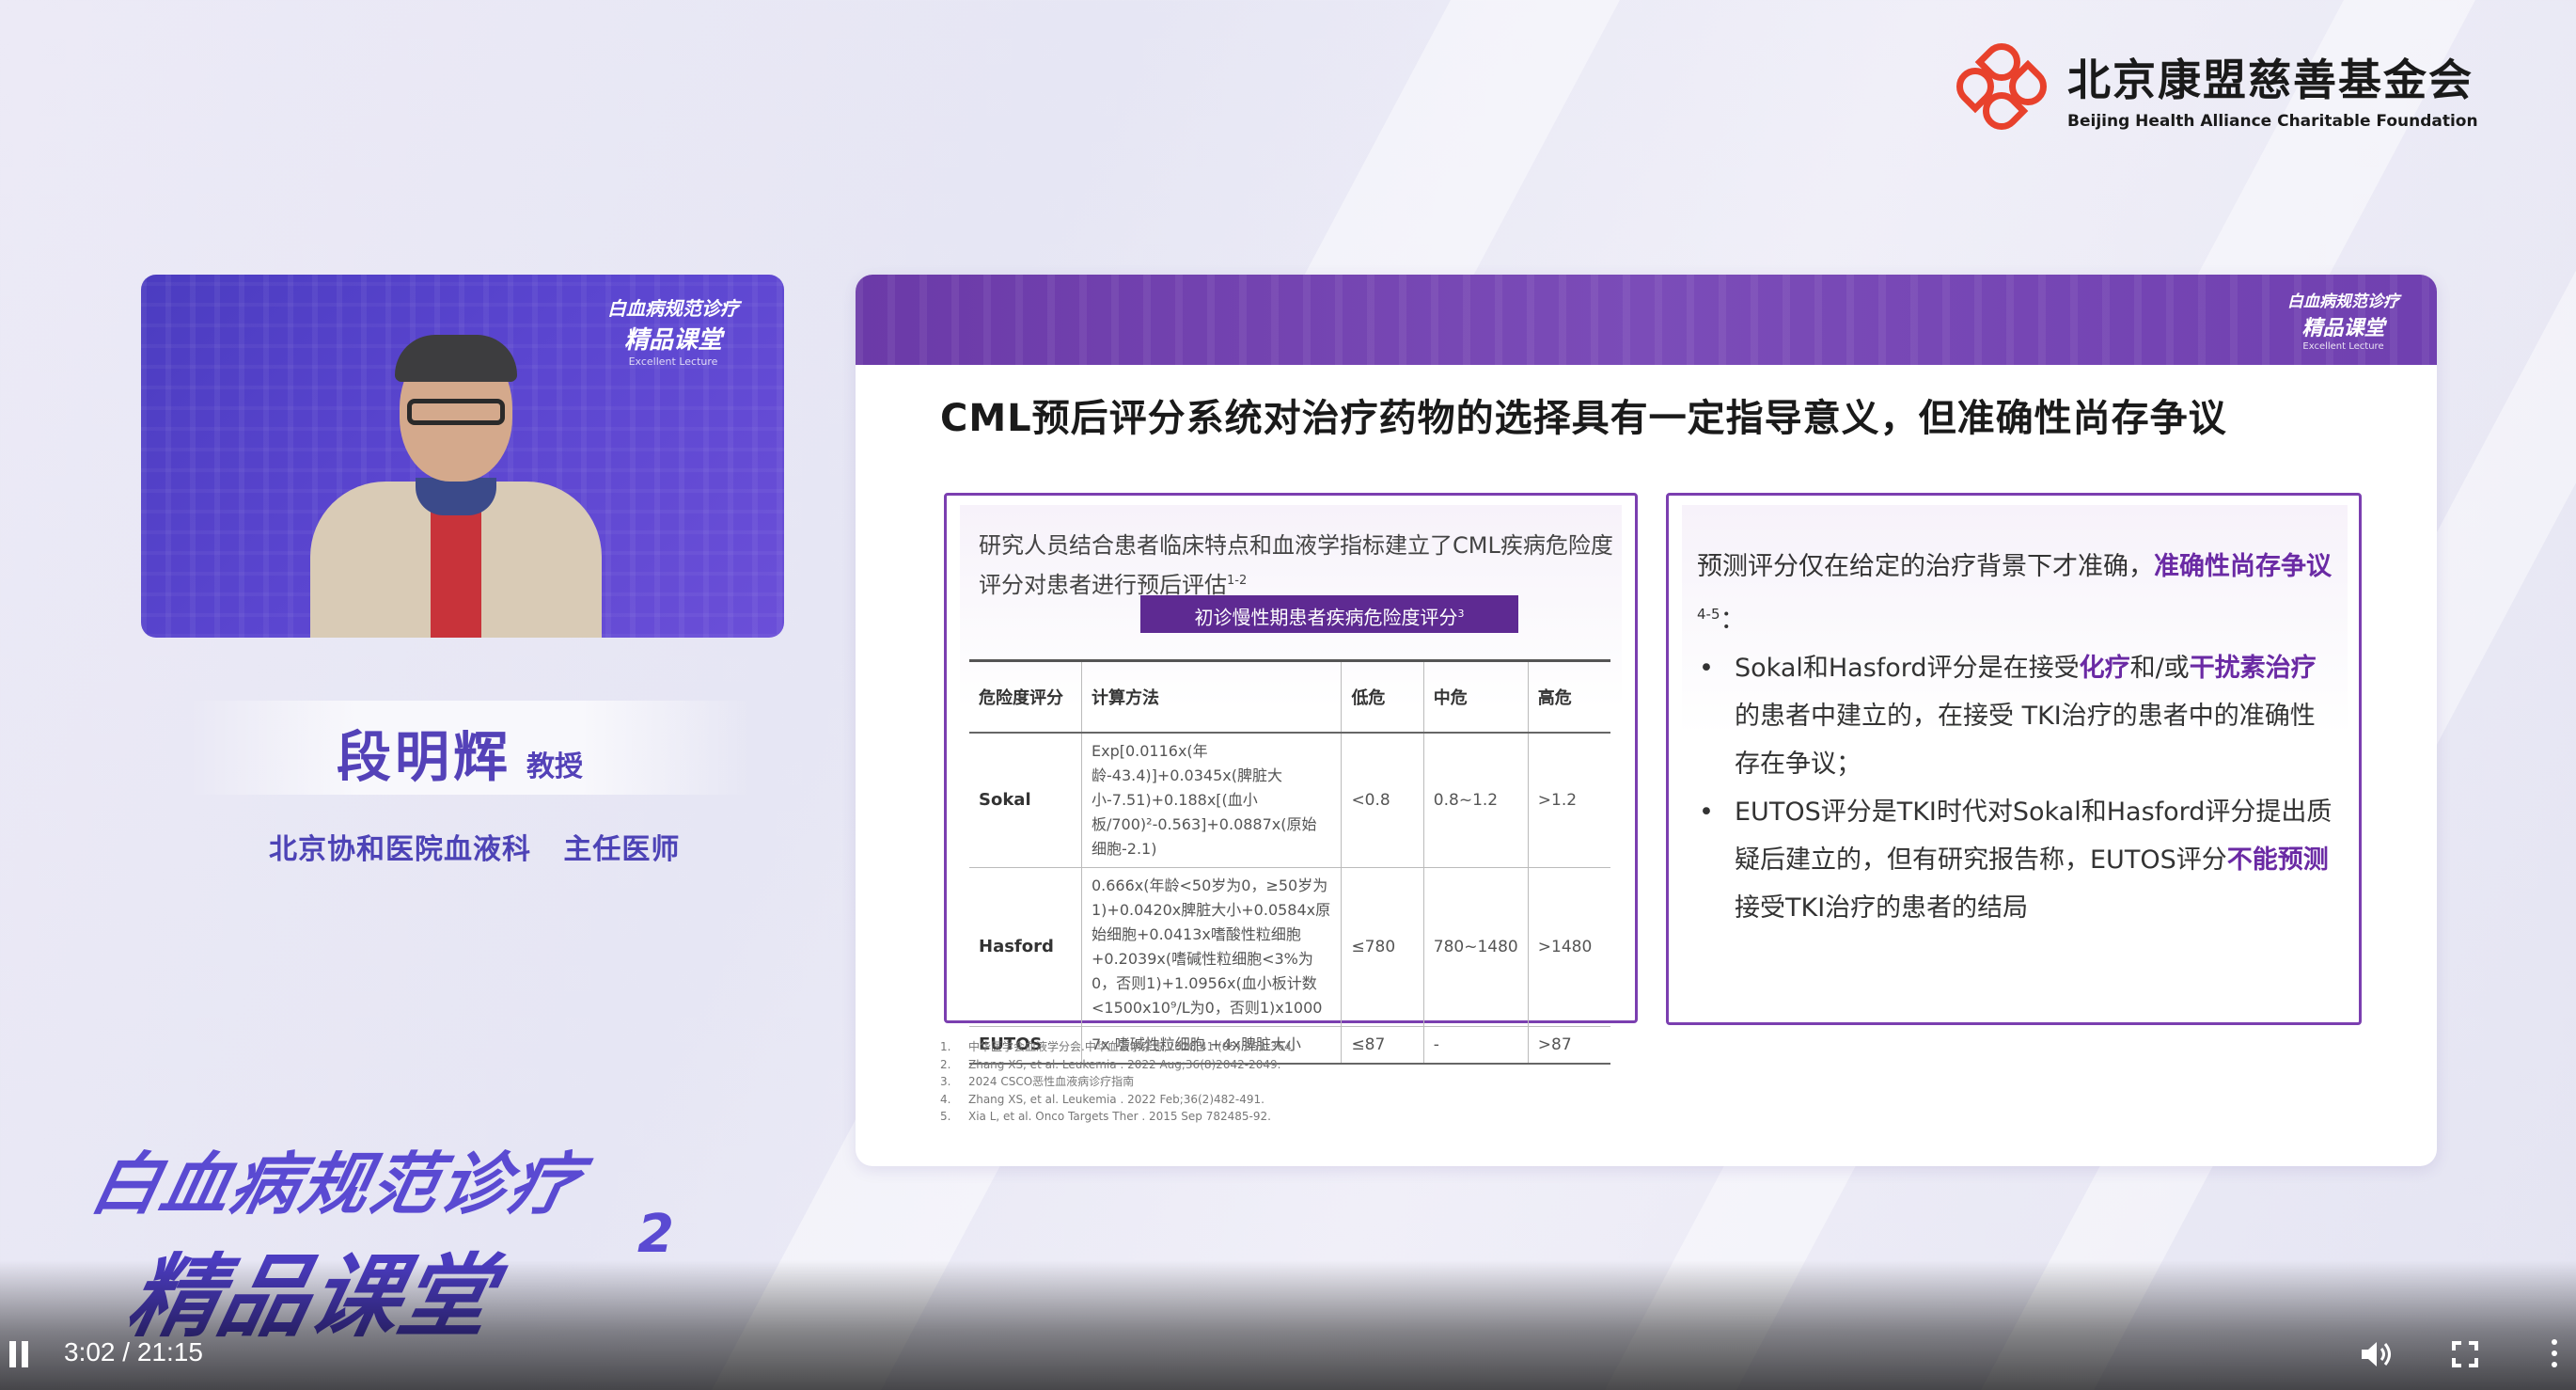 This screenshot has height=1390, width=2576. Describe the element at coordinates (1212, 696) in the screenshot. I see `table-header: 计算方法` at that location.